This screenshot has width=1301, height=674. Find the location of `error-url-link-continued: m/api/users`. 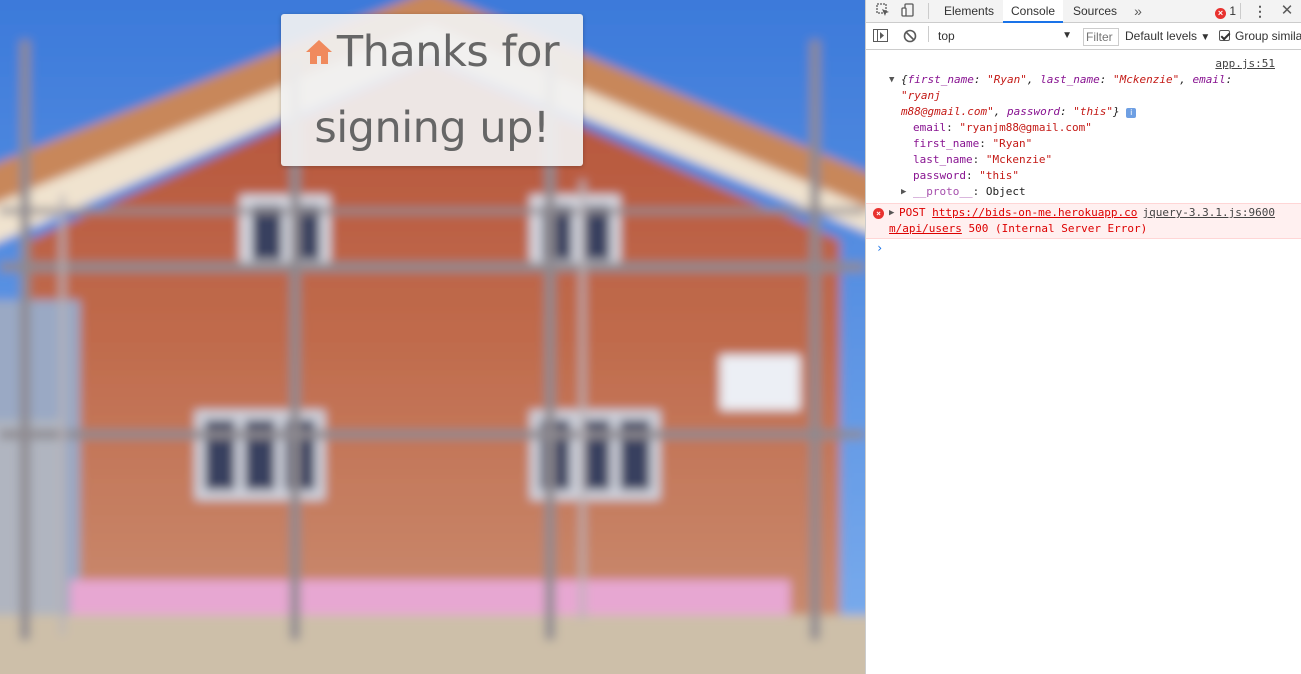

error-url-link-continued: m/api/users is located at coordinates (925, 228).